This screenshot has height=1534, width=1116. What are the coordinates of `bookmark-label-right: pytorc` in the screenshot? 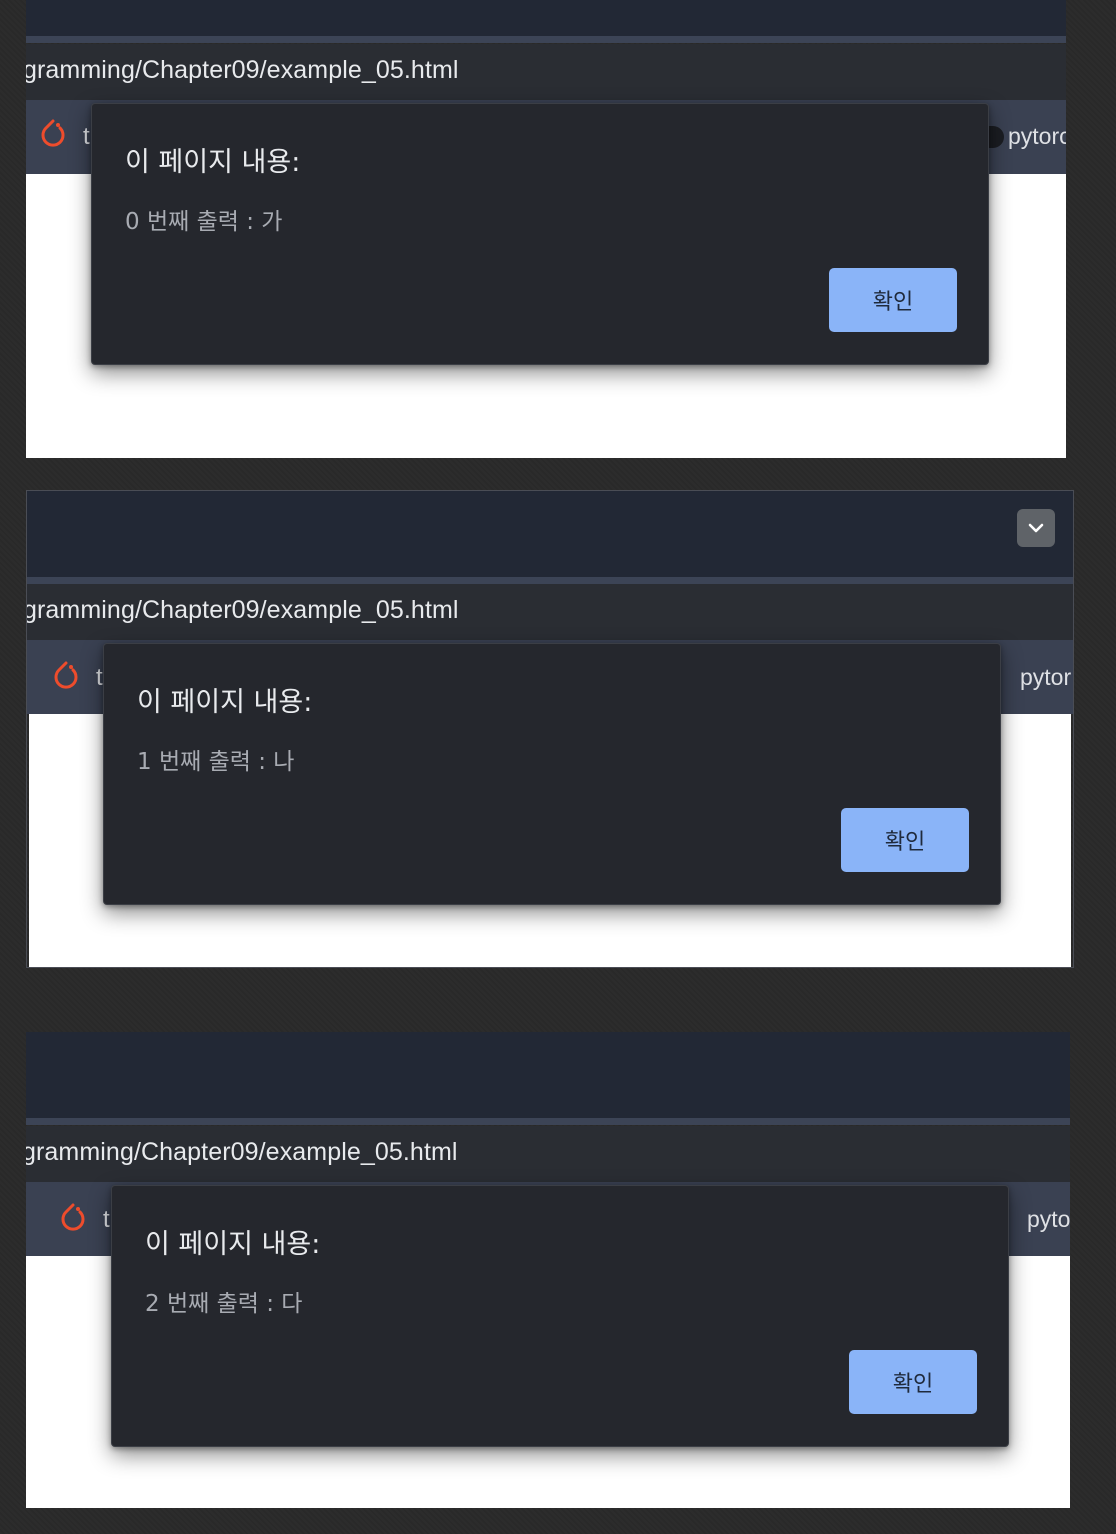 It's located at (1037, 136).